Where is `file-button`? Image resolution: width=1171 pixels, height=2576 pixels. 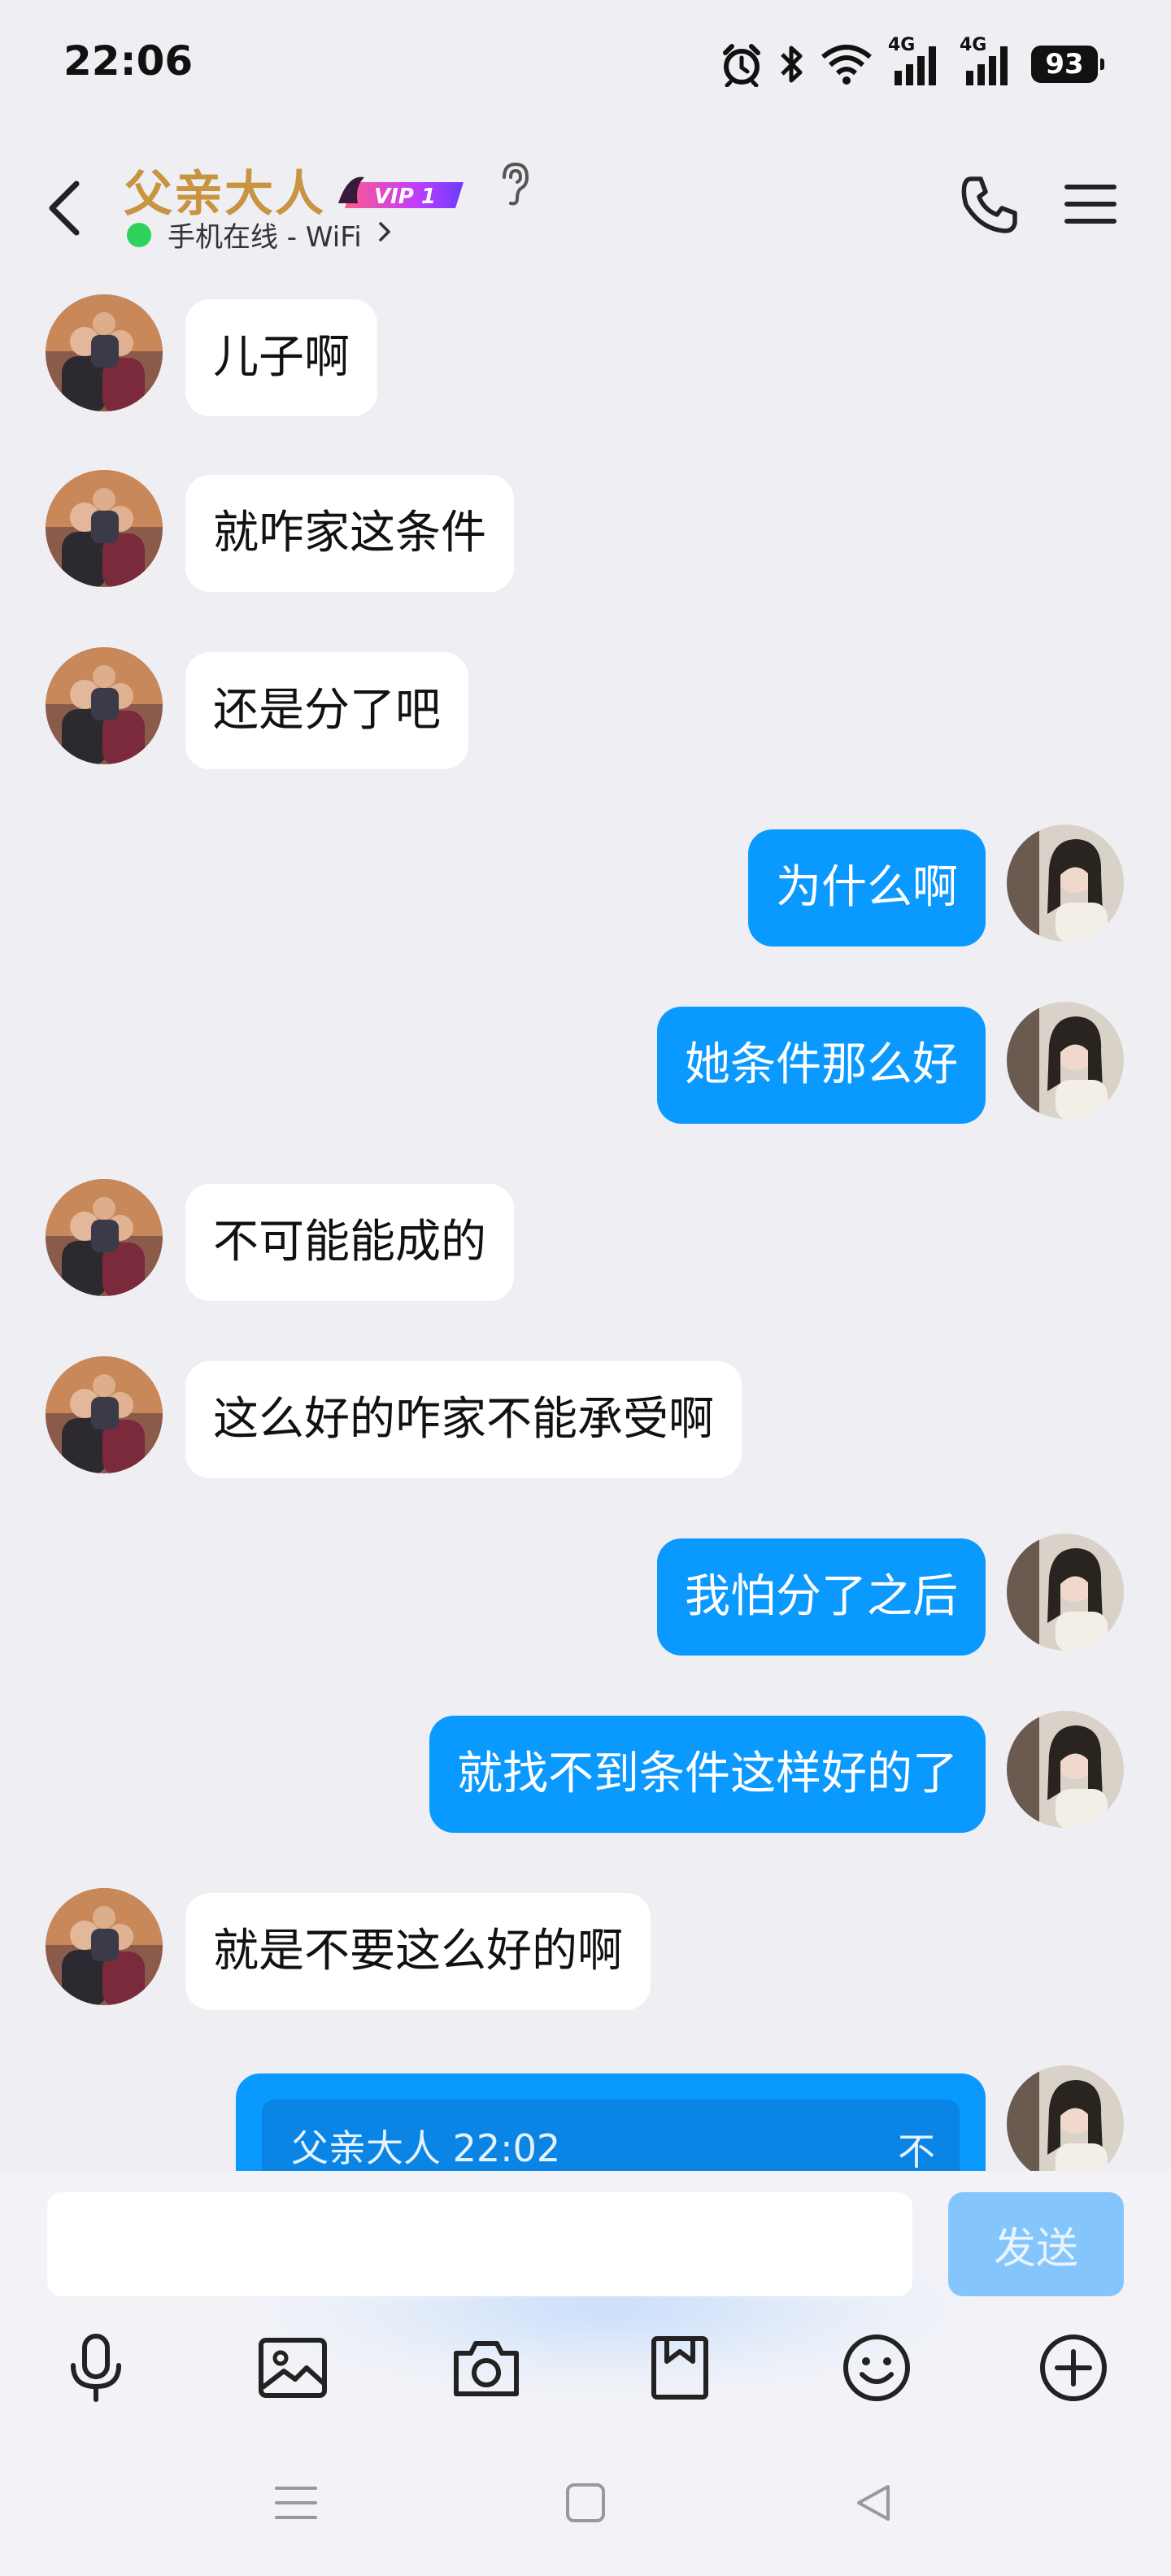 file-button is located at coordinates (680, 2368).